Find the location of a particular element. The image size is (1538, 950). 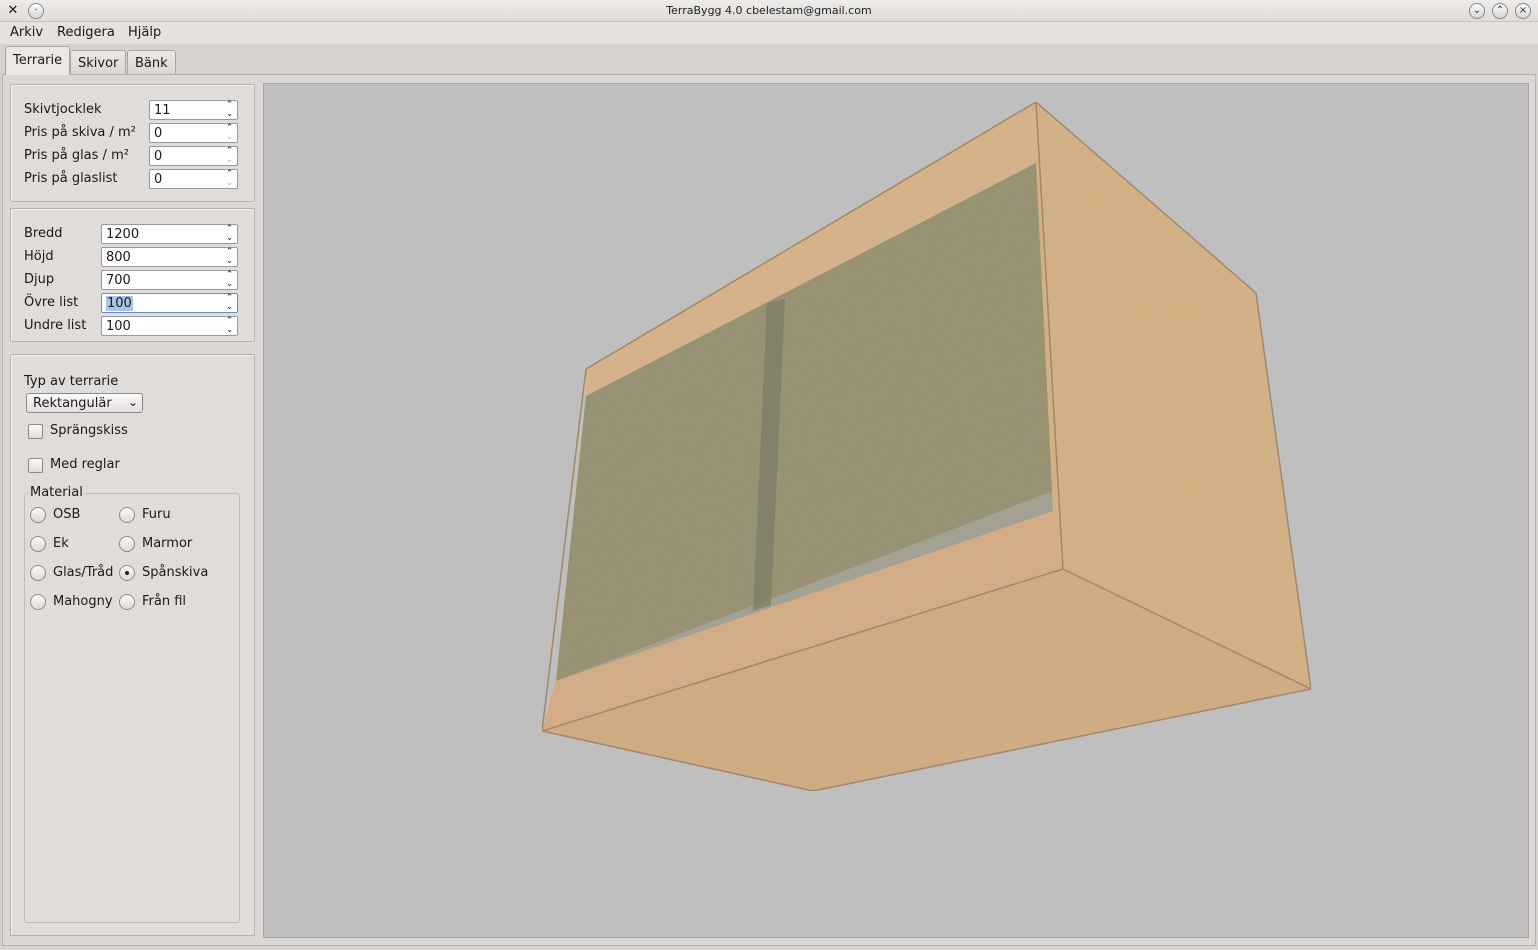

bredd-row: Bredd 1200 ⌃ ⌄ is located at coordinates (139, 234).